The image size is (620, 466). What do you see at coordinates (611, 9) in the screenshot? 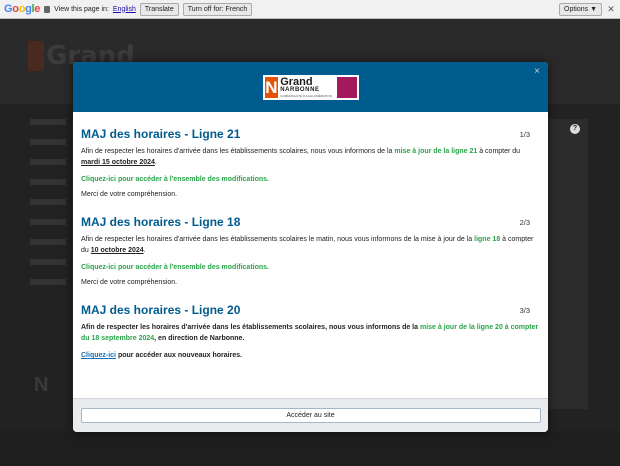
I see `close-icon: ✕` at bounding box center [611, 9].